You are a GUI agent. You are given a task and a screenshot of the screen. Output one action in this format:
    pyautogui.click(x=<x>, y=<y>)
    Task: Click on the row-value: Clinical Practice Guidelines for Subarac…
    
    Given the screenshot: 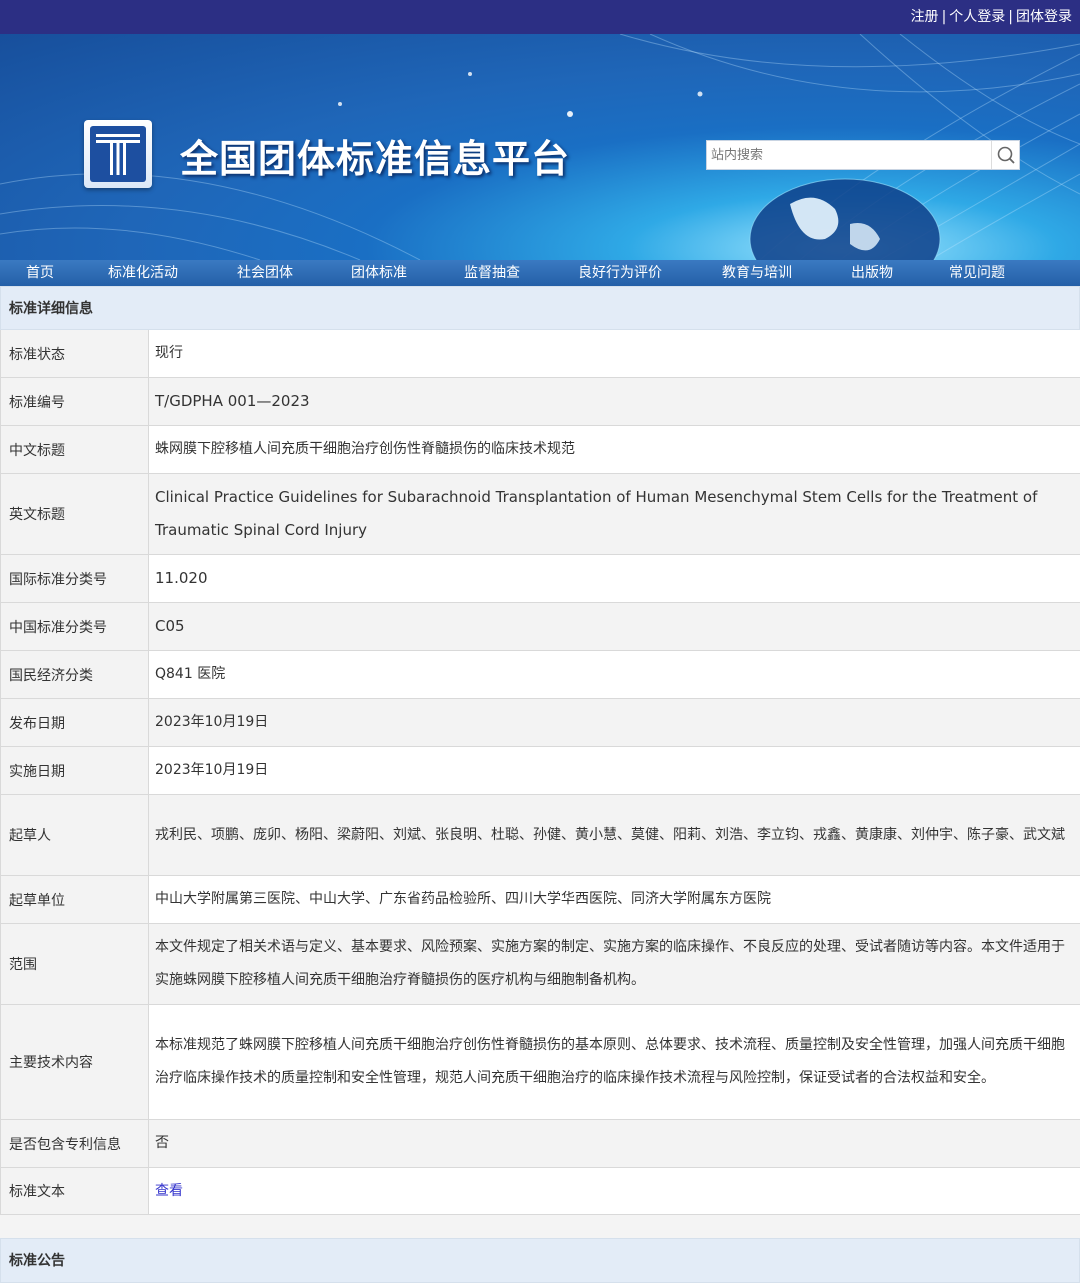 What is the action you would take?
    pyautogui.click(x=614, y=514)
    